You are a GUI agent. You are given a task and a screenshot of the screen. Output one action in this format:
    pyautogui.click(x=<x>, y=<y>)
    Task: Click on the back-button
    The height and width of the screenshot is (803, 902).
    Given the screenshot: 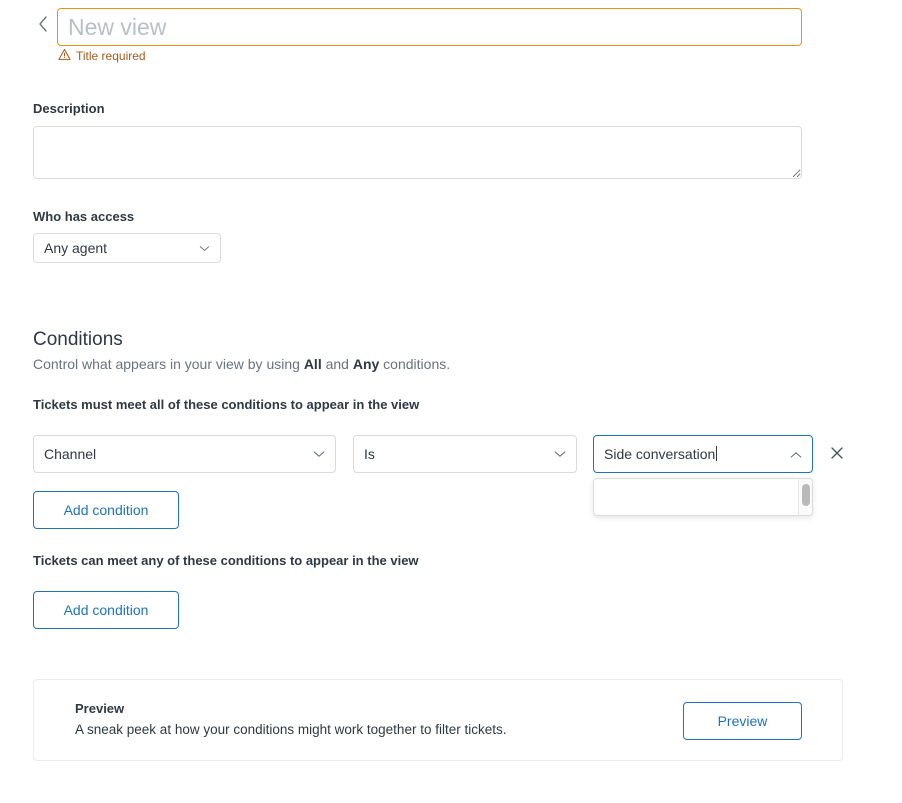 What is the action you would take?
    pyautogui.click(x=43, y=24)
    